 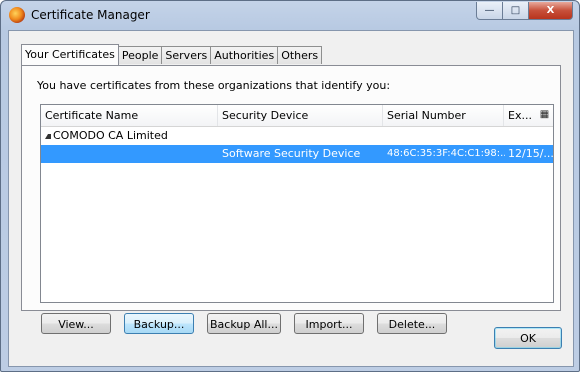 I want to click on collapse-triangle-icon, so click(x=48, y=136).